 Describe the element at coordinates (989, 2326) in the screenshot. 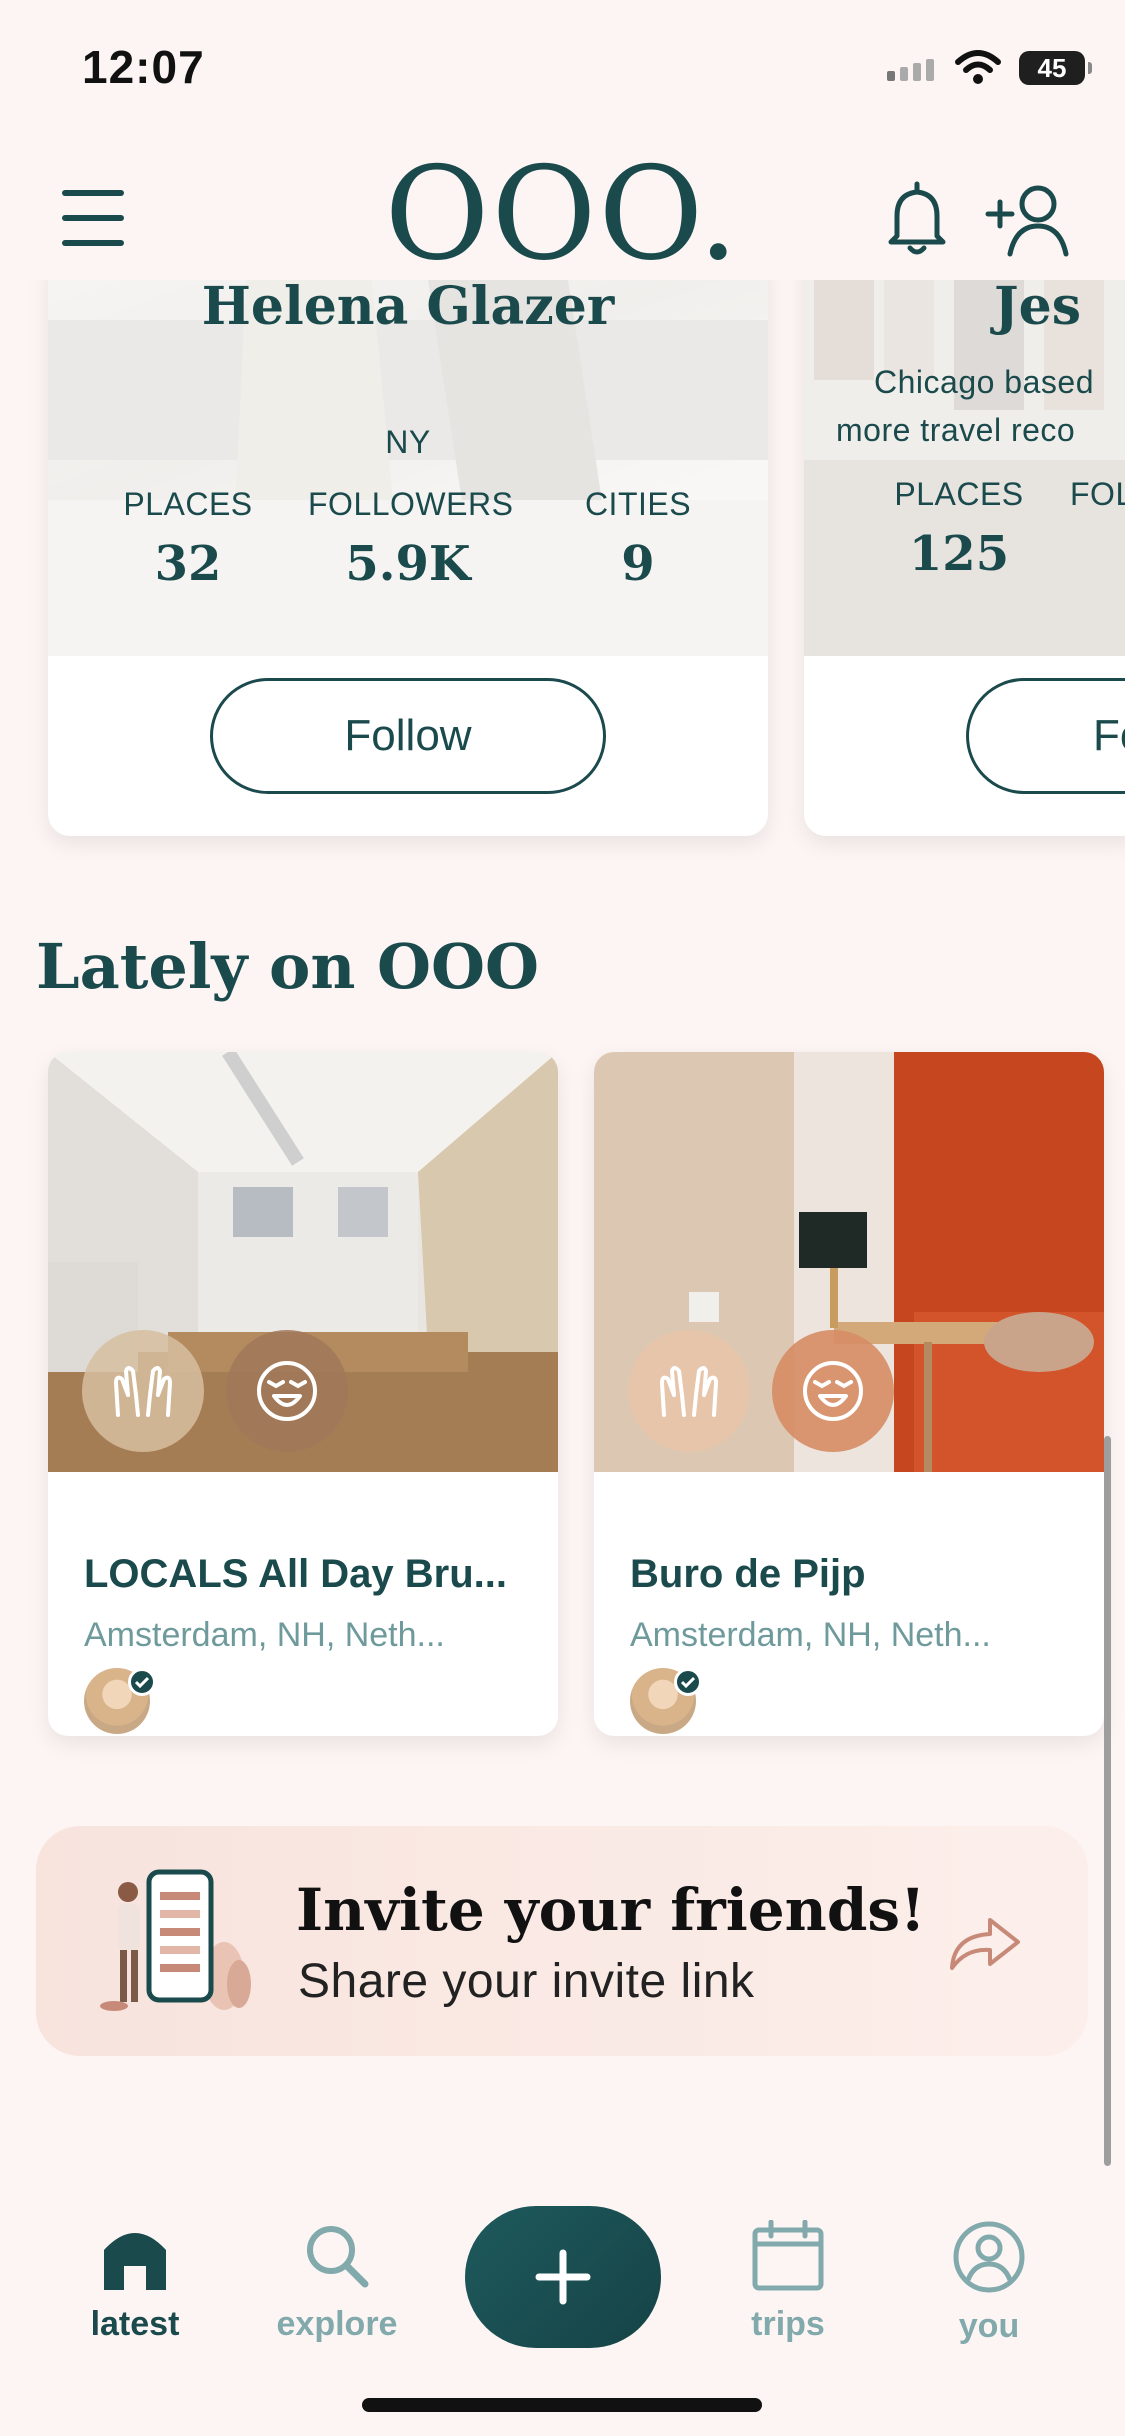

I see `tab-label: you` at that location.